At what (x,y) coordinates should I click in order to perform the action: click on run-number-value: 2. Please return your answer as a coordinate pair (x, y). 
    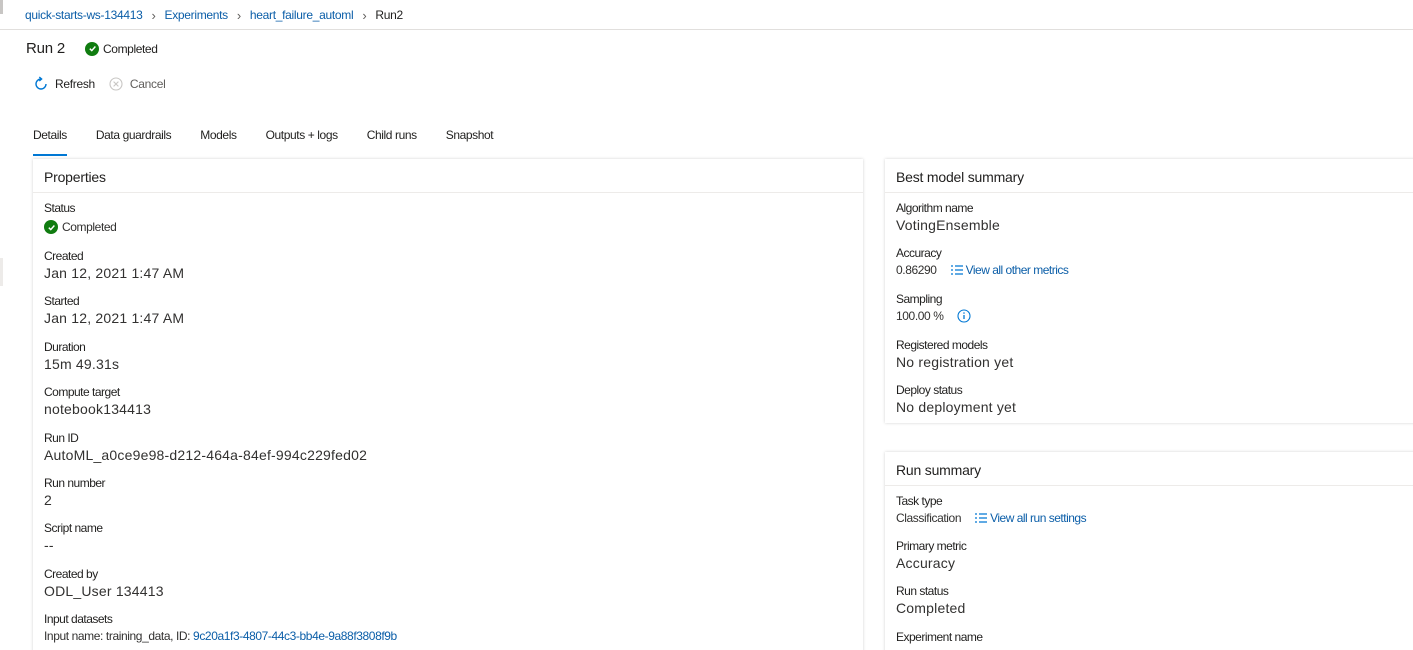
    Looking at the image, I should click on (48, 500).